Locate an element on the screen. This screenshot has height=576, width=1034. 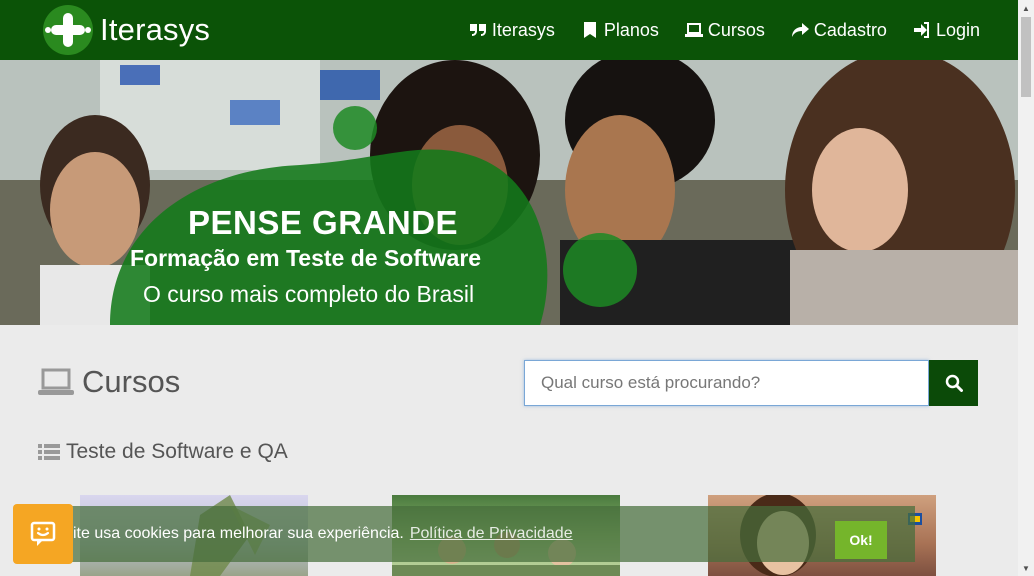
scroll-up-icon: ▲ is located at coordinates (1026, 8).